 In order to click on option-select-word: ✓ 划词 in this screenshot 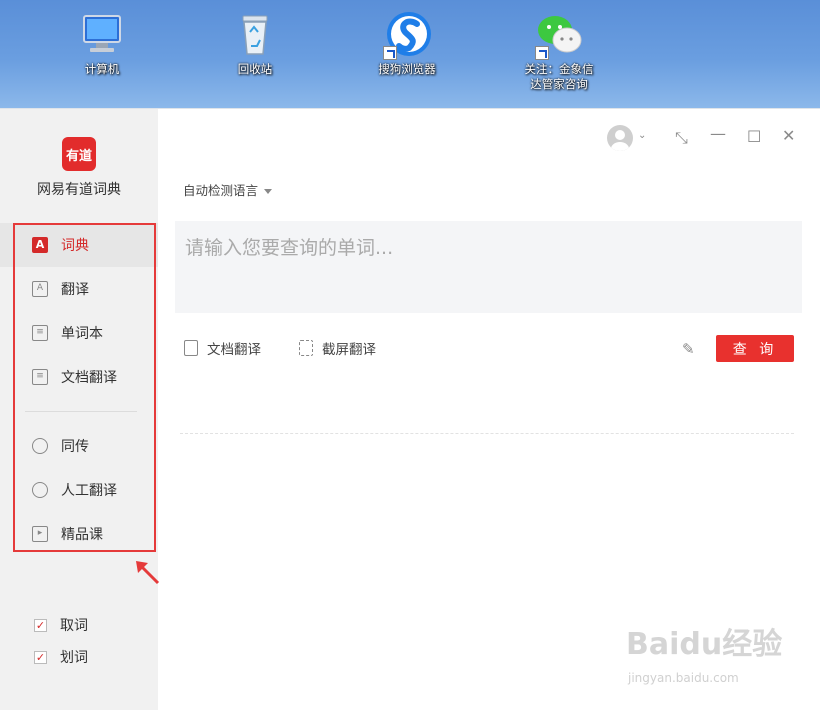, I will do `click(61, 657)`.